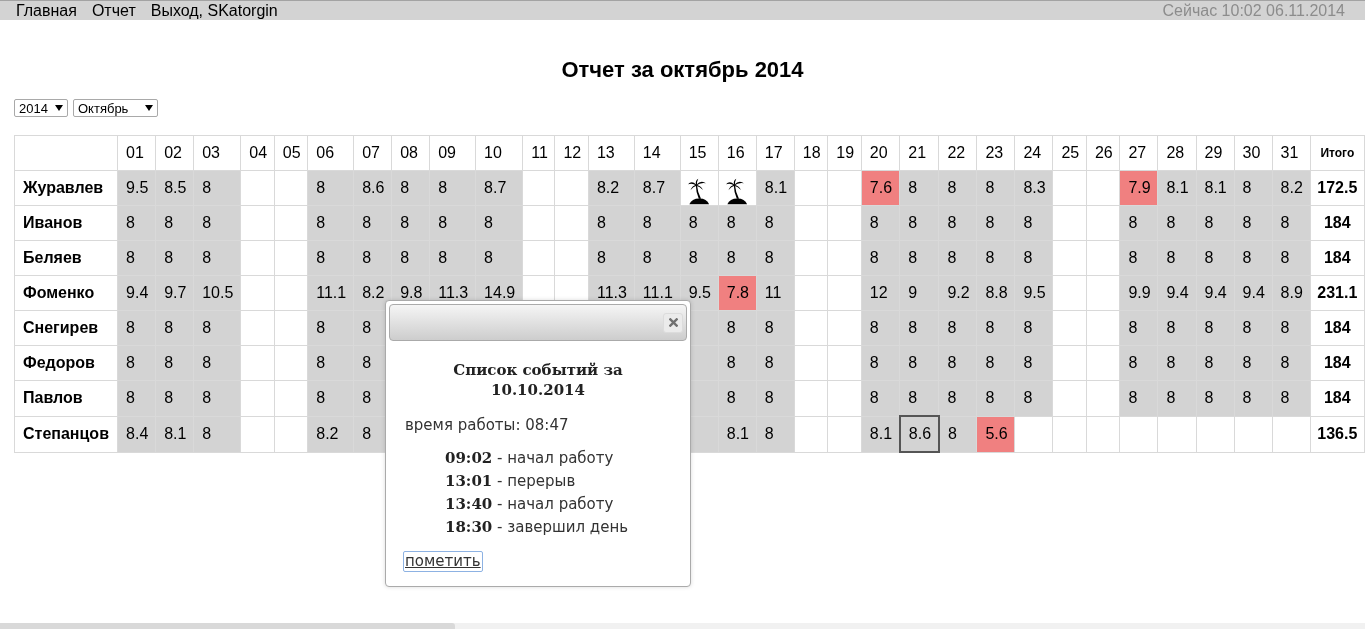 This screenshot has height=629, width=1365. I want to click on column-header: 01, so click(136, 153).